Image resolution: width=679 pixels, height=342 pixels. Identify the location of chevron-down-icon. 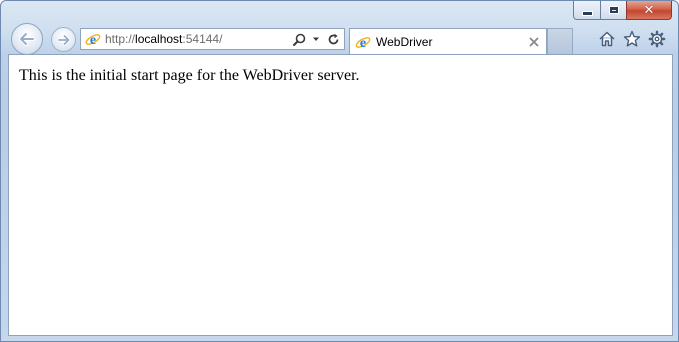
(316, 39).